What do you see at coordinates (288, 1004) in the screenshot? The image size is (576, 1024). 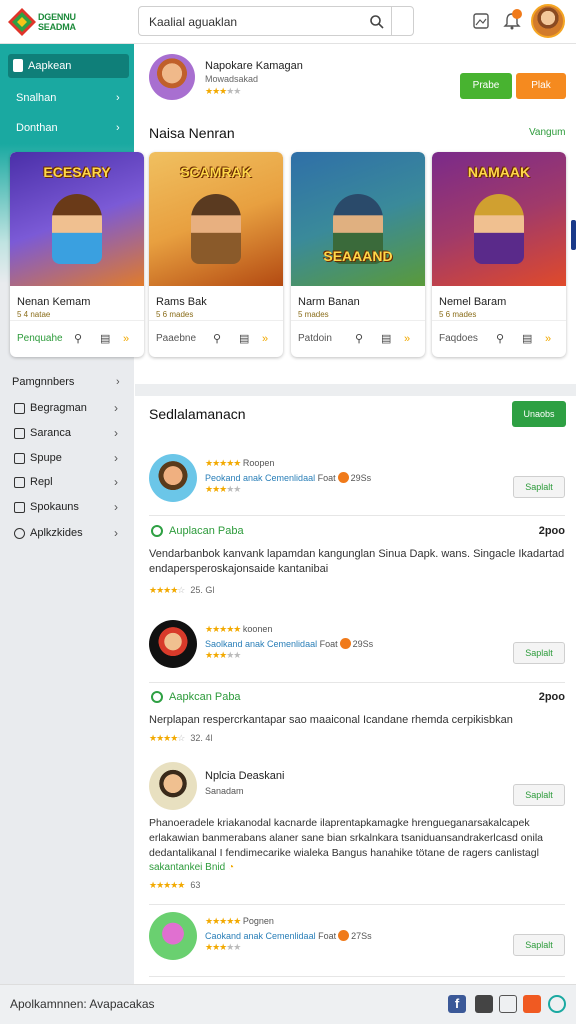 I see `bottom-bar: Apolkamnnen: Avapacakas f` at bounding box center [288, 1004].